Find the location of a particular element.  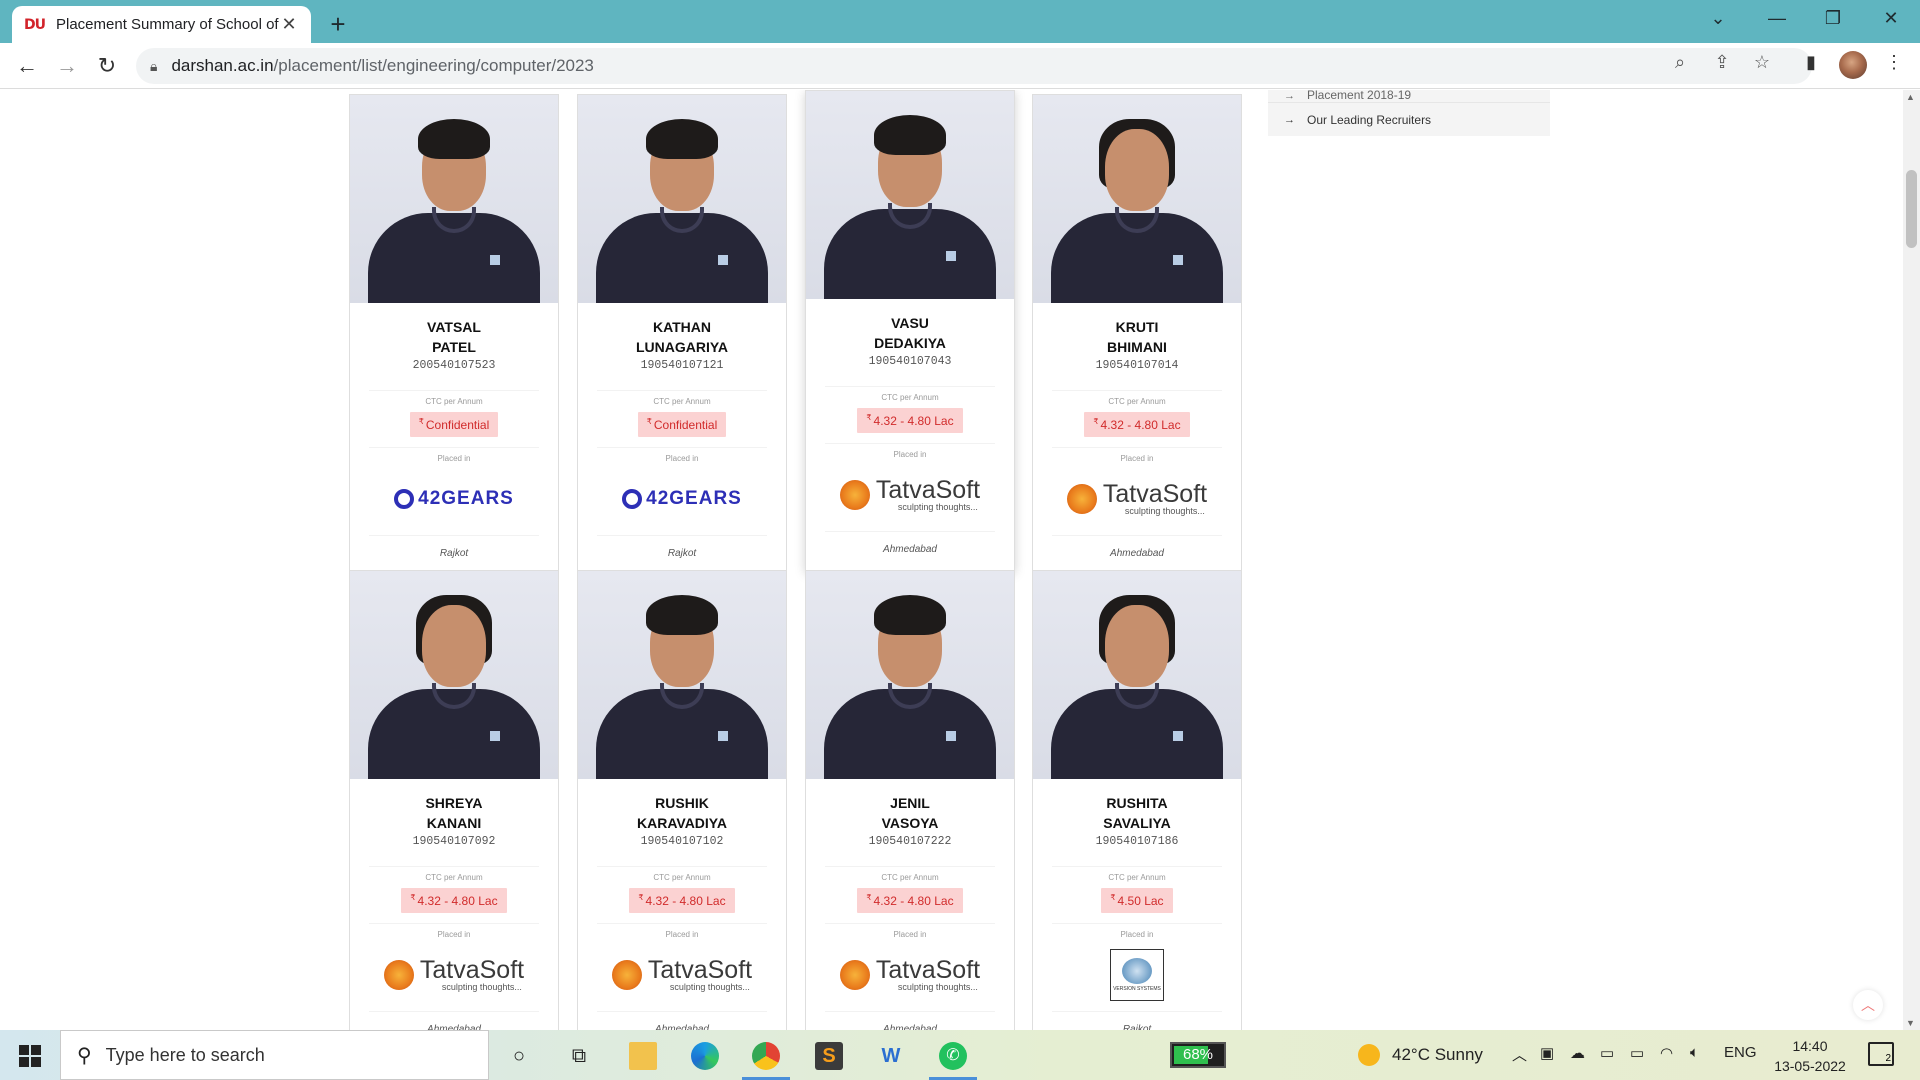

ctc-badge: ₹4.50 Lac is located at coordinates (1137, 900).